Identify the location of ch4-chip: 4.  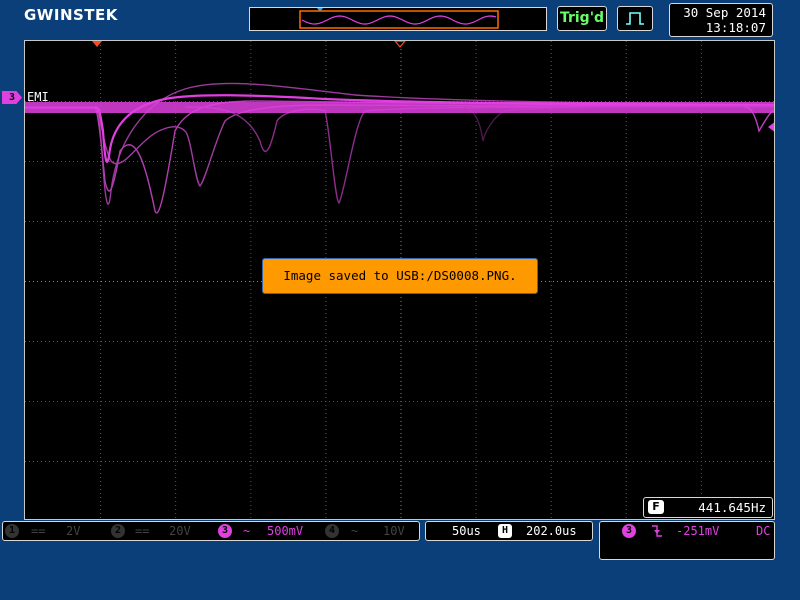
(332, 531).